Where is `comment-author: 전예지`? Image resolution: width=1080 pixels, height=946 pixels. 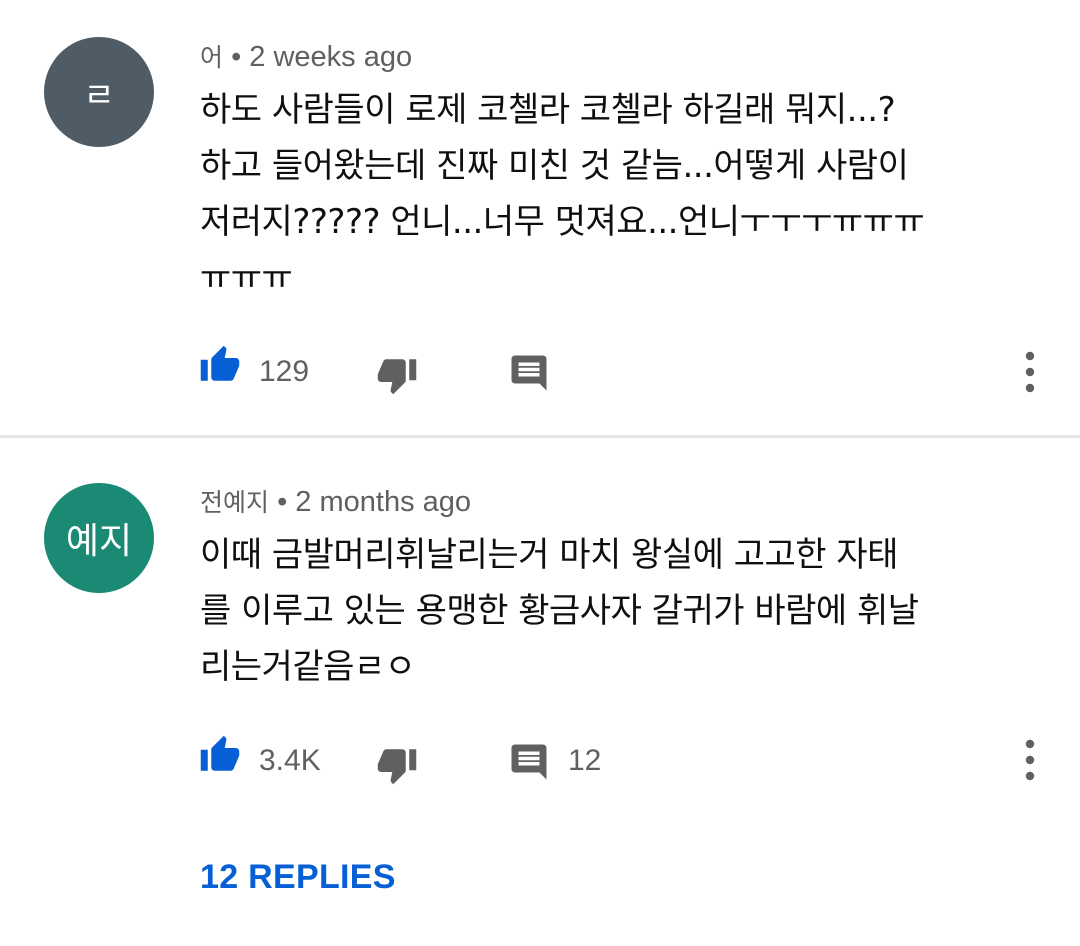 comment-author: 전예지 is located at coordinates (234, 502).